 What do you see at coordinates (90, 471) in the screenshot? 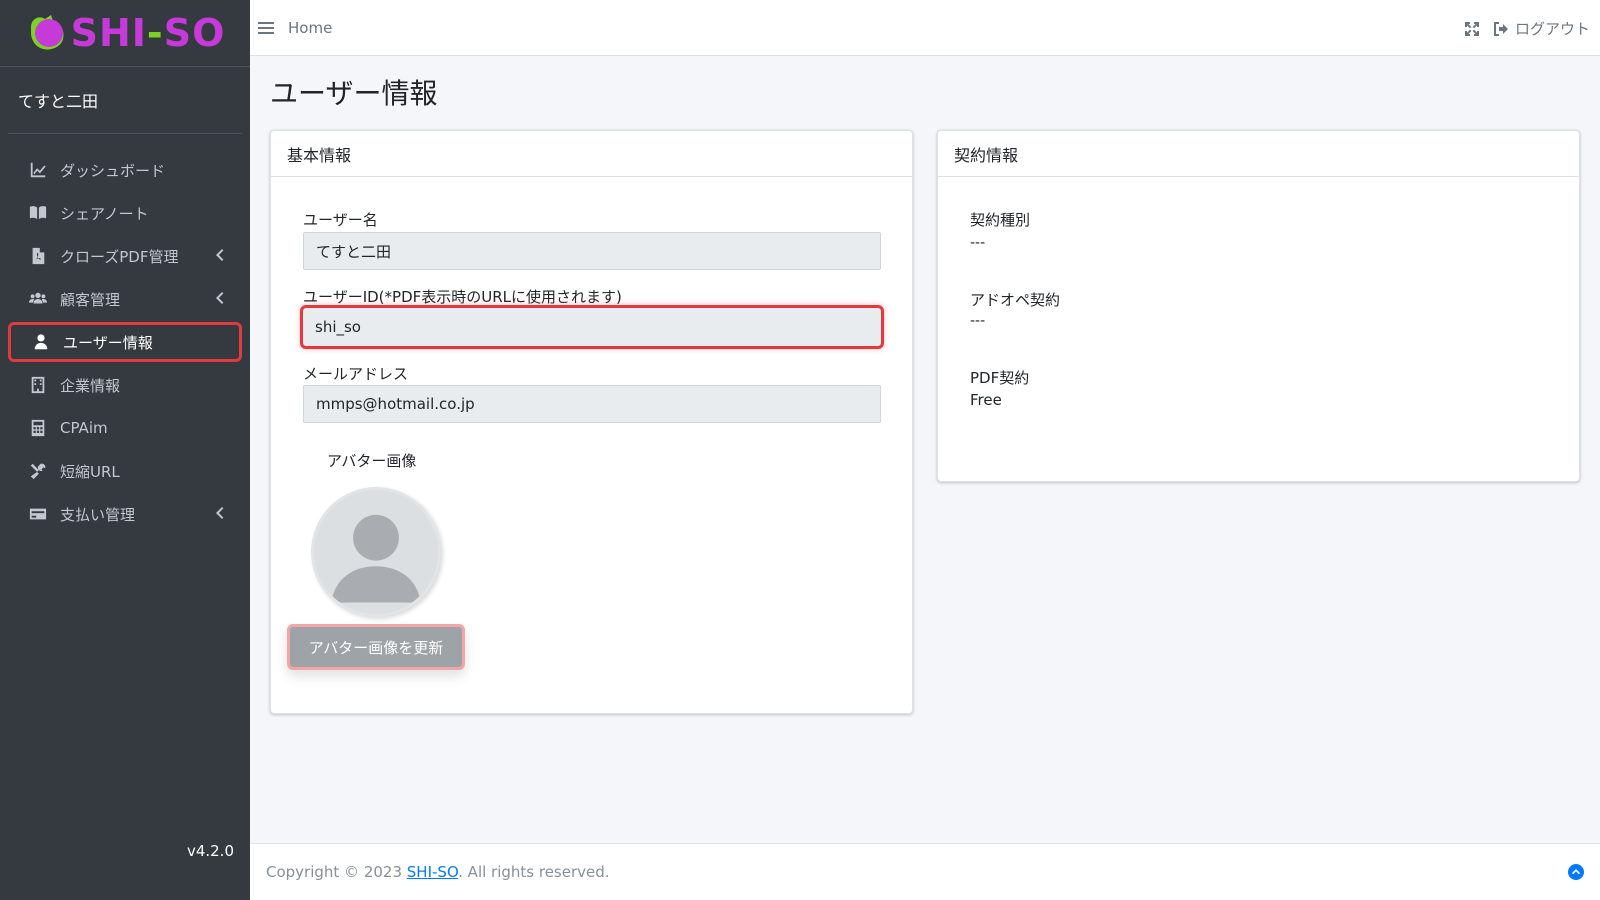
I see `sidebar-item-label: 短縮URL` at bounding box center [90, 471].